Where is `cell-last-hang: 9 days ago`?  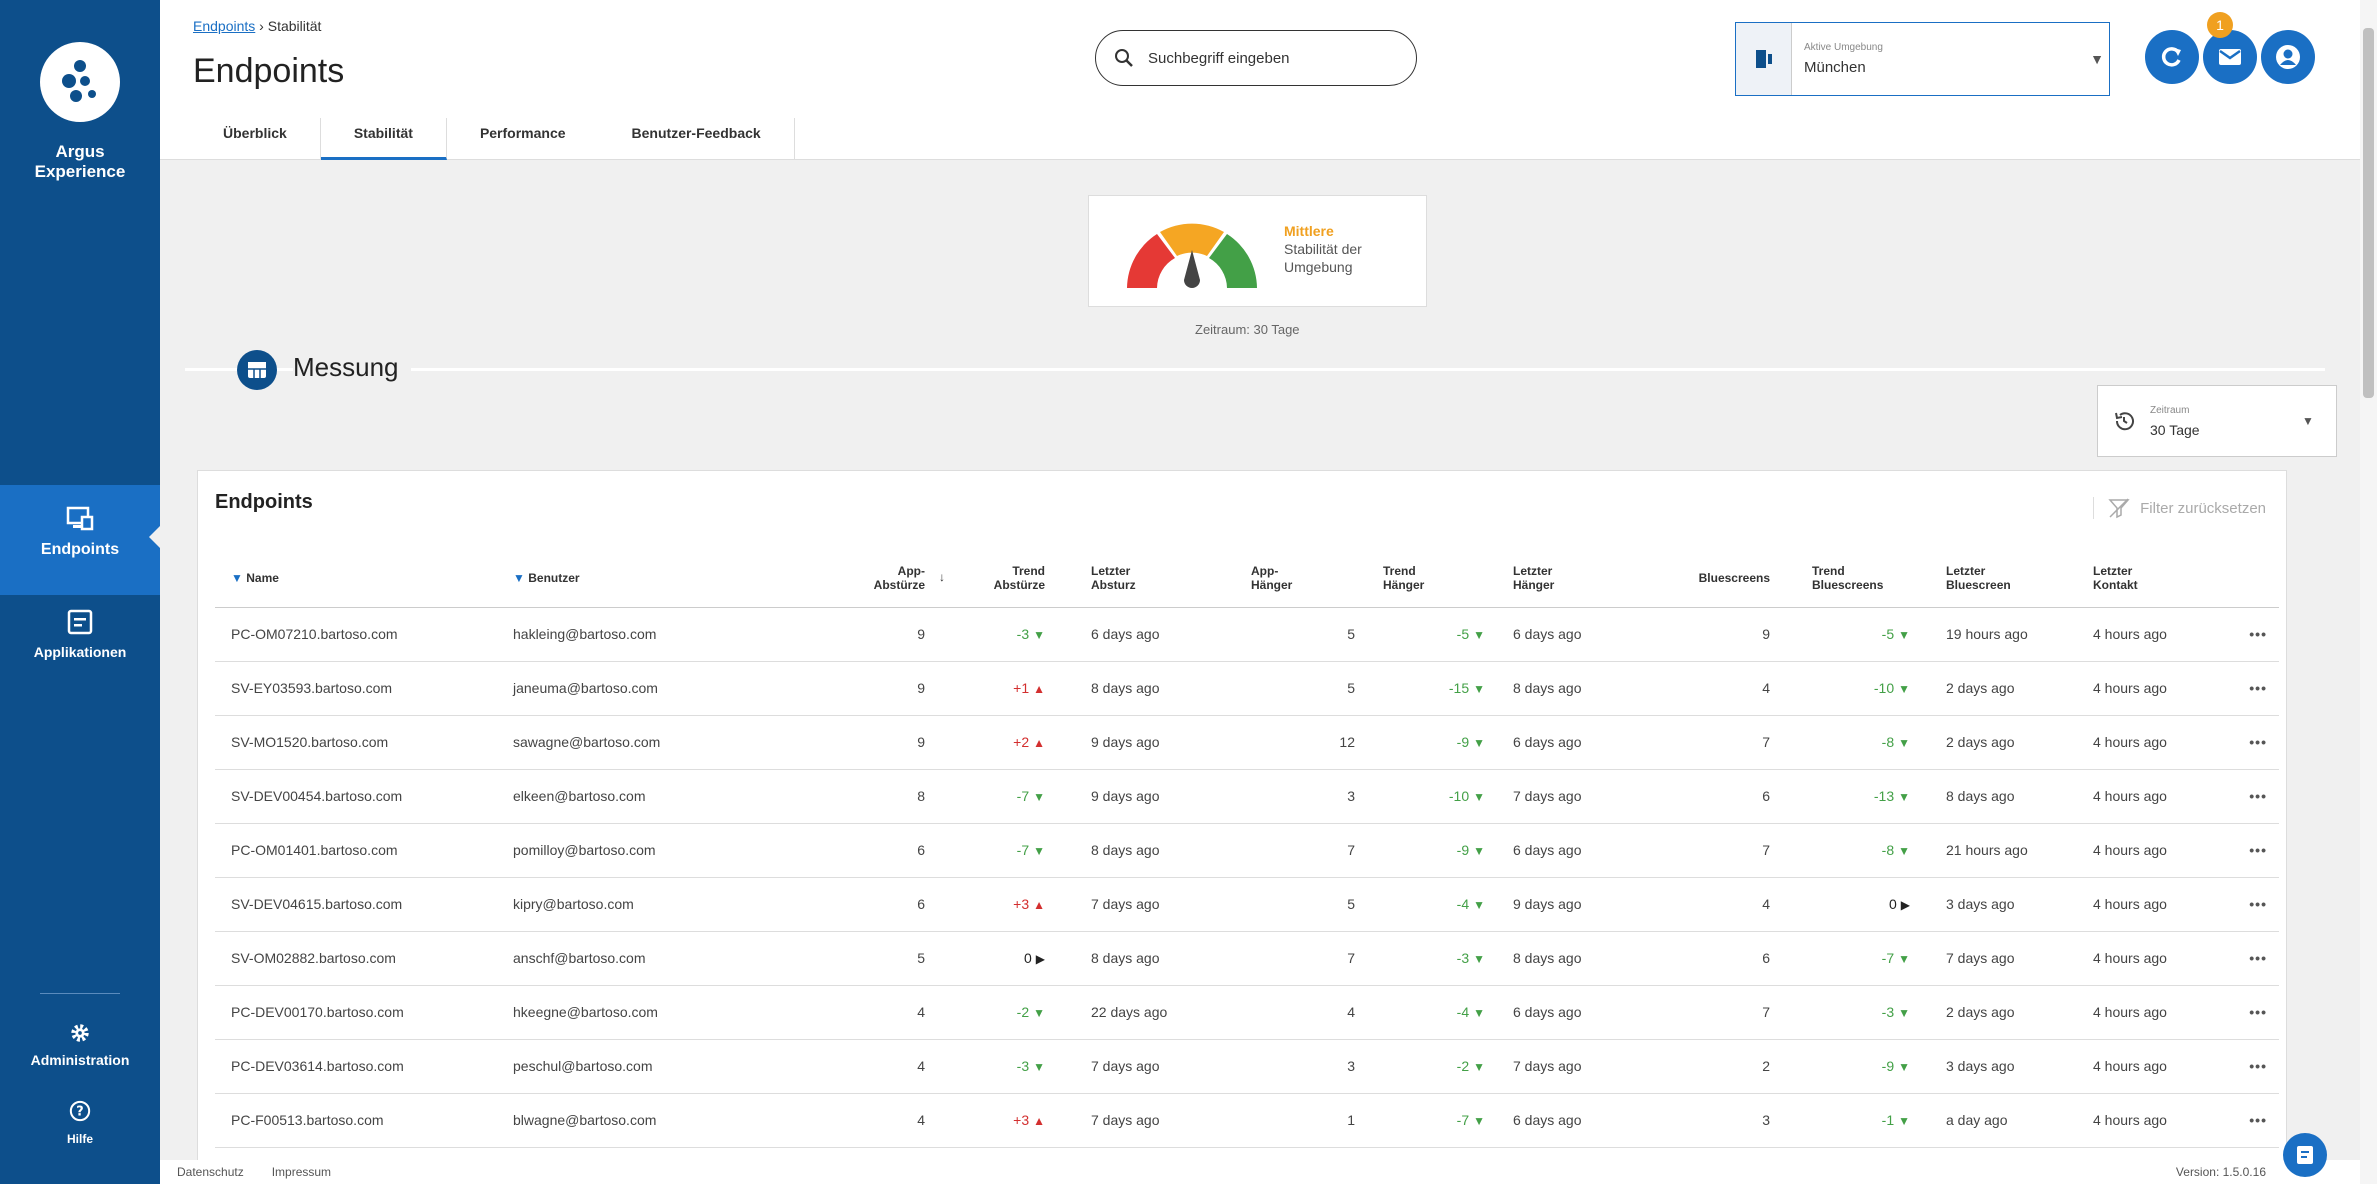
cell-last-hang: 9 days ago is located at coordinates (1595, 904).